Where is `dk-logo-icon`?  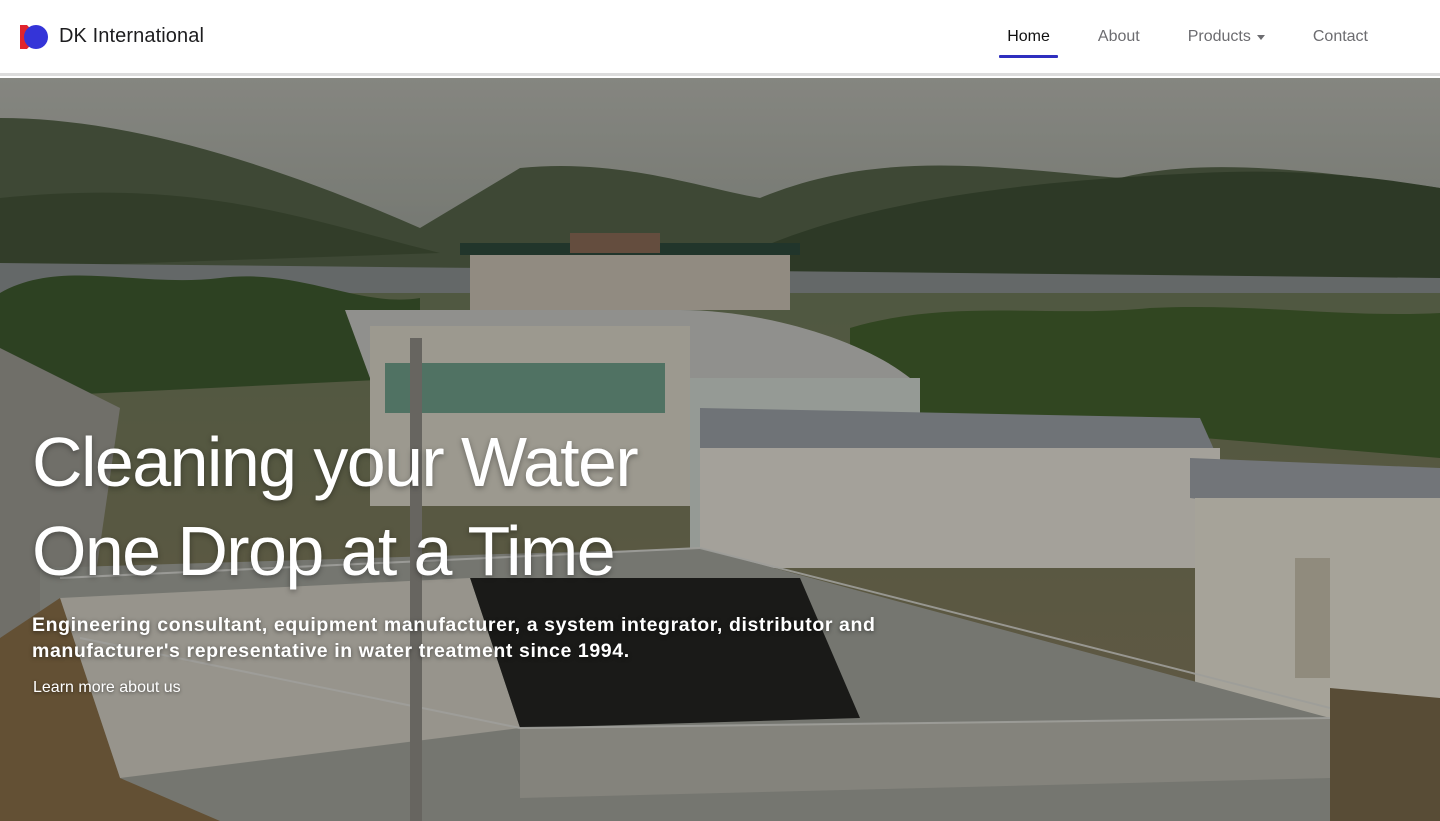
dk-logo-icon is located at coordinates (34, 36).